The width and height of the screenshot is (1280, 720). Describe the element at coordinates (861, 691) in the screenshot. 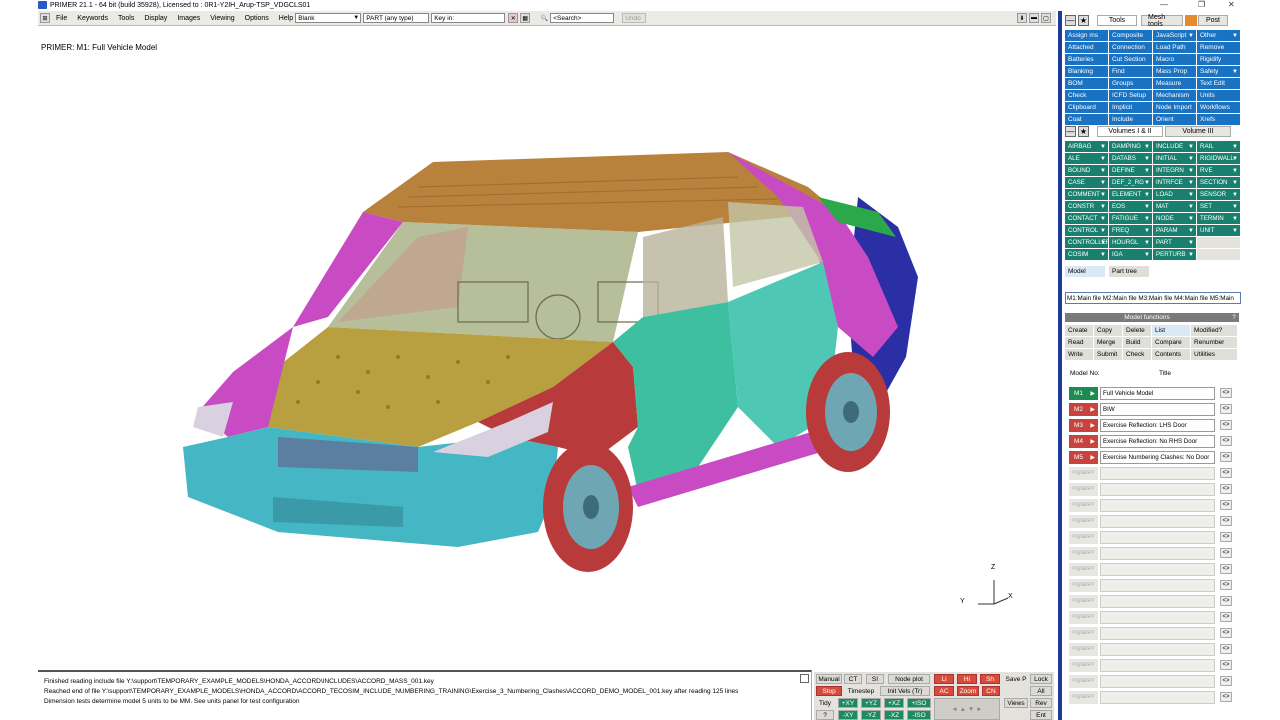

I see `timestep-button: Timestep` at that location.